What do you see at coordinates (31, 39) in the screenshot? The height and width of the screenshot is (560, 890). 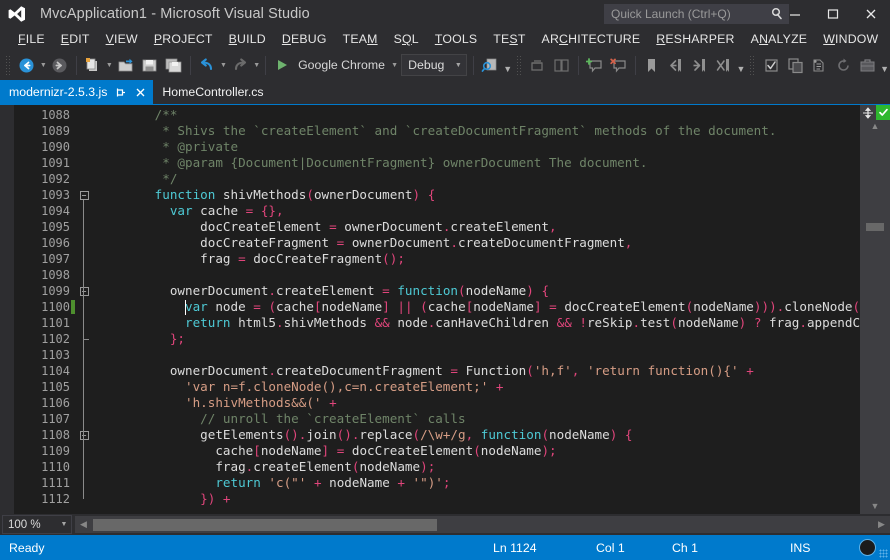 I see `menu-item-file: FILE` at bounding box center [31, 39].